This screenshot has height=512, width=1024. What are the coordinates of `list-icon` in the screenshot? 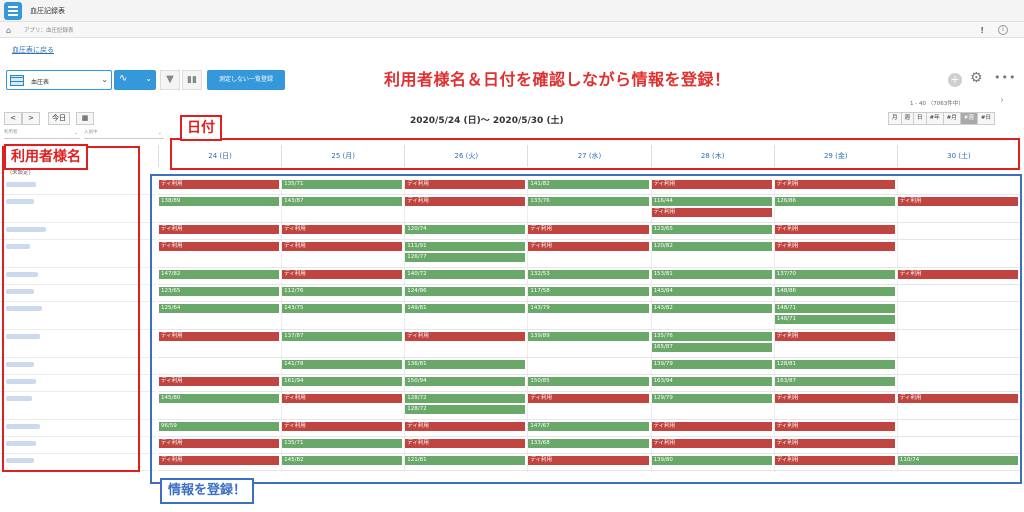 It's located at (13, 11).